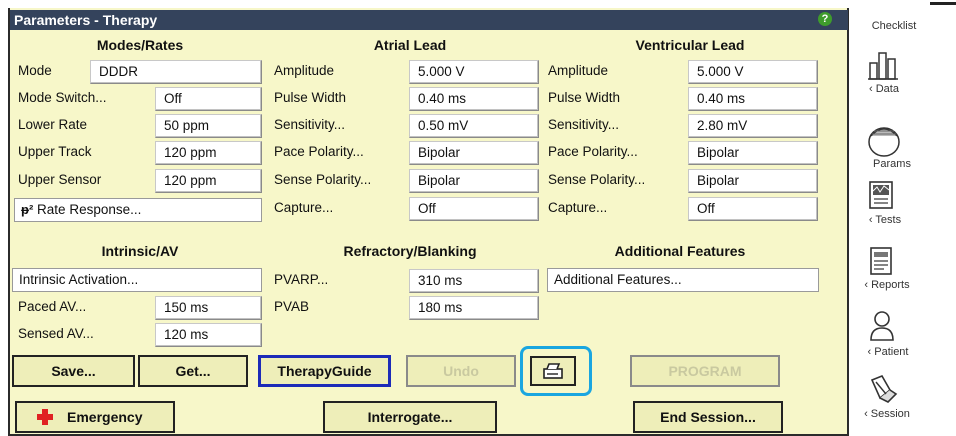 This screenshot has height=436, width=956. Describe the element at coordinates (310, 97) in the screenshot. I see `atrial-pulse-width-label: Pulse Width` at that location.